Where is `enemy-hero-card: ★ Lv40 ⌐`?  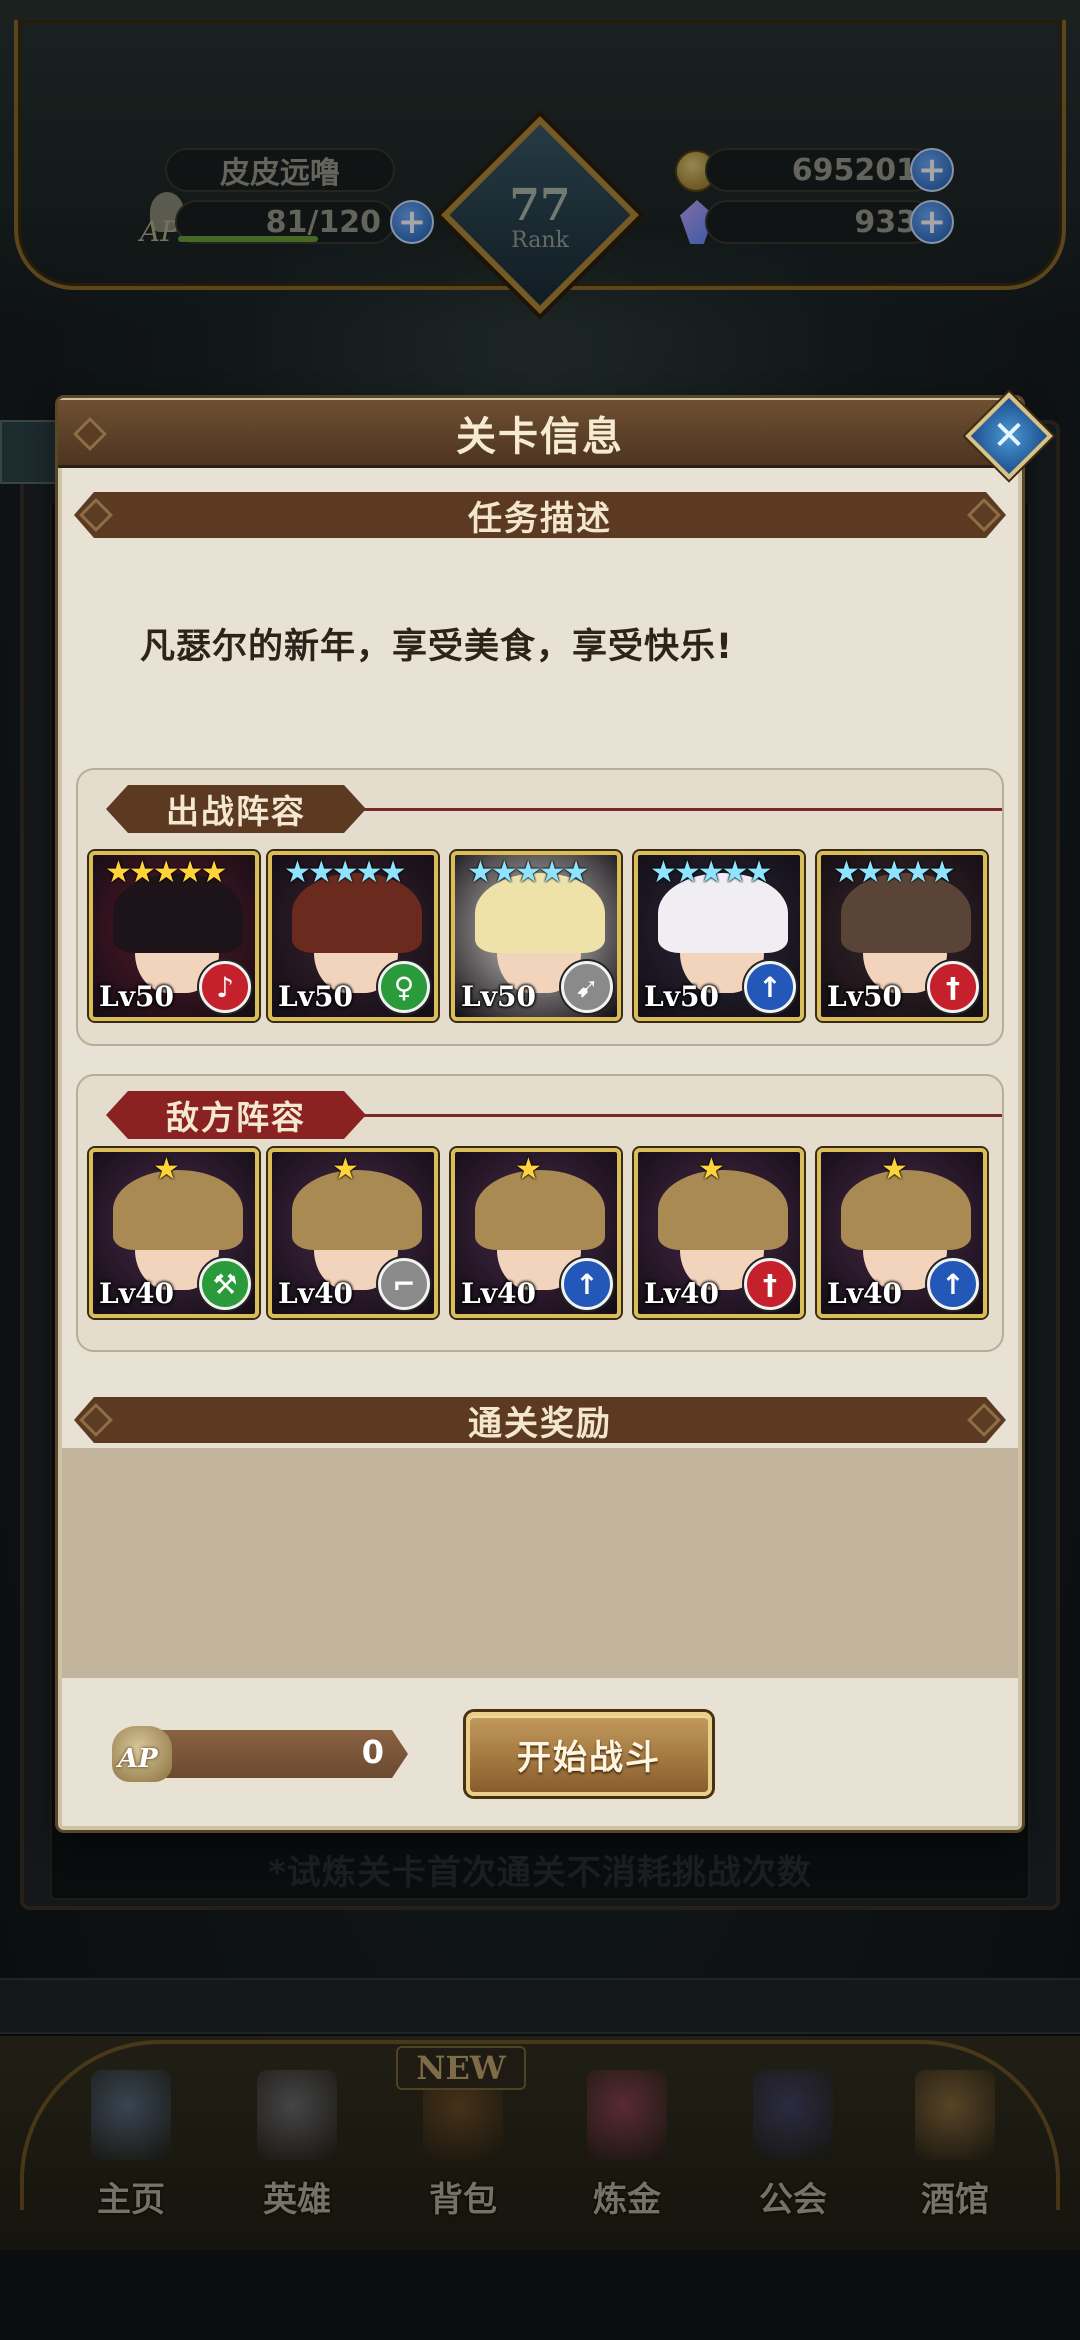
enemy-hero-card: ★ Lv40 ⌐ is located at coordinates (353, 1233).